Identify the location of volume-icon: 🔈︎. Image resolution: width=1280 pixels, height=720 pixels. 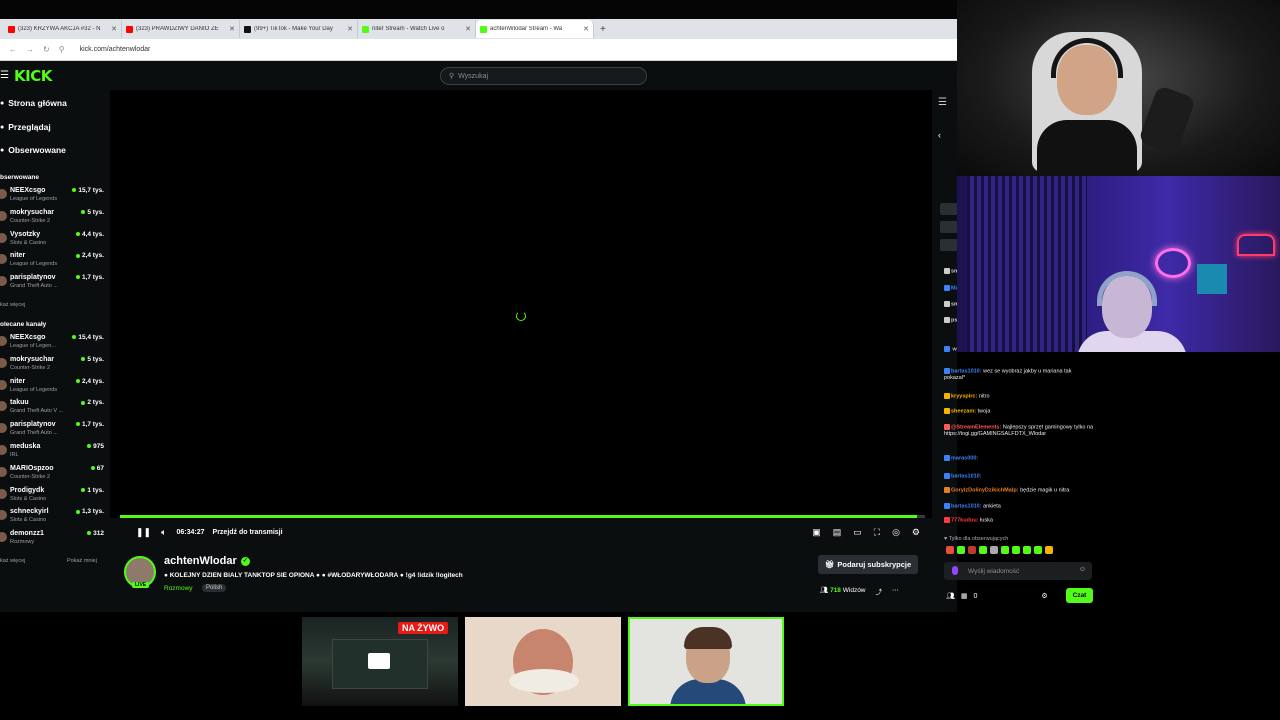
(163, 532).